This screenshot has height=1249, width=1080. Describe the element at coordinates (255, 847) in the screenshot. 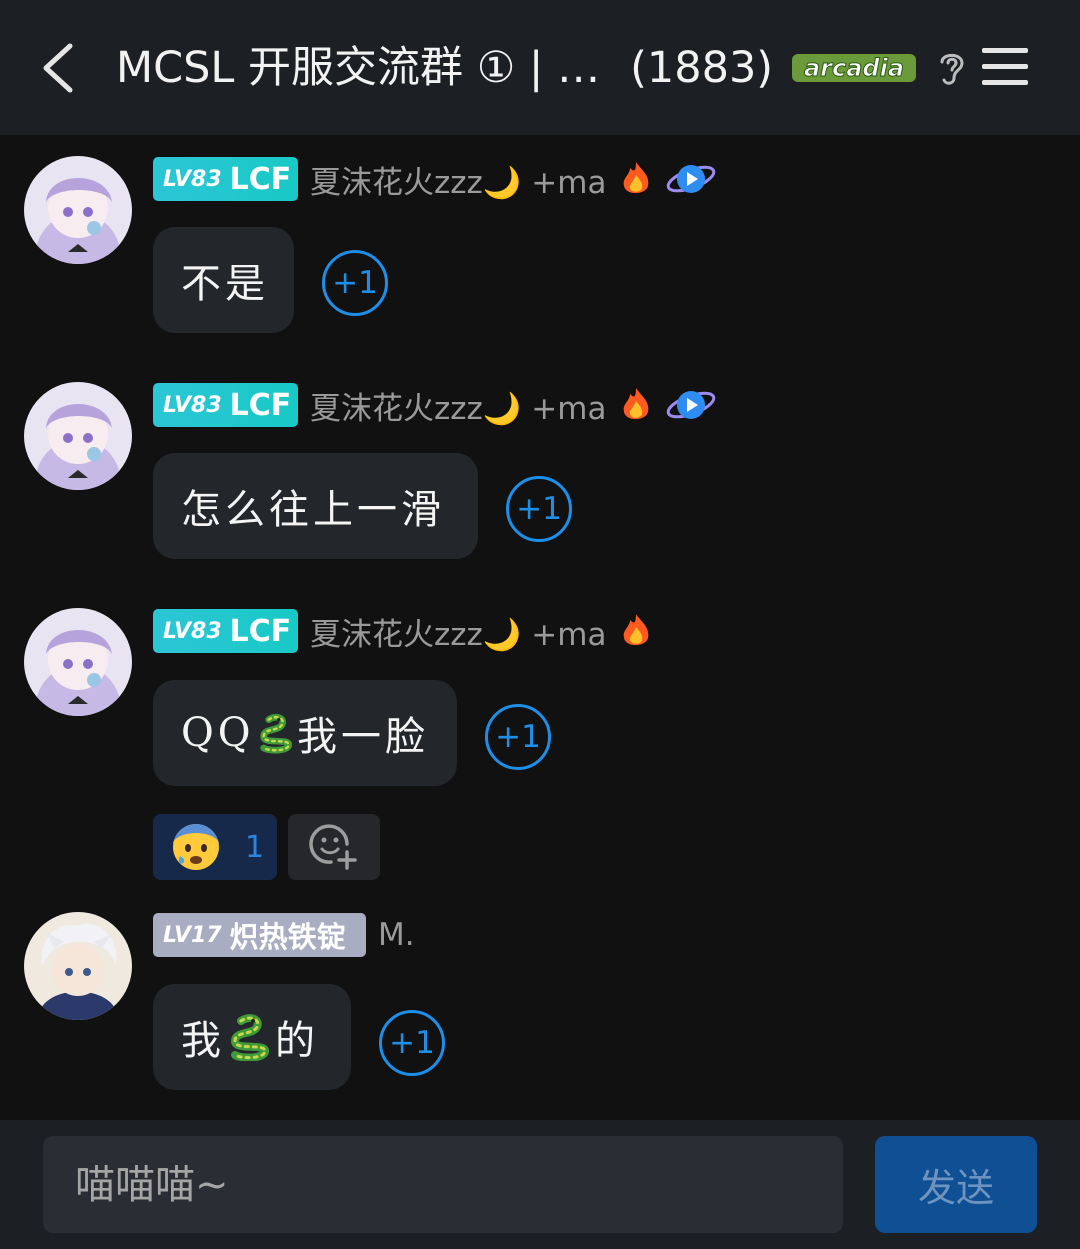

I see `reaction-count: 1` at that location.